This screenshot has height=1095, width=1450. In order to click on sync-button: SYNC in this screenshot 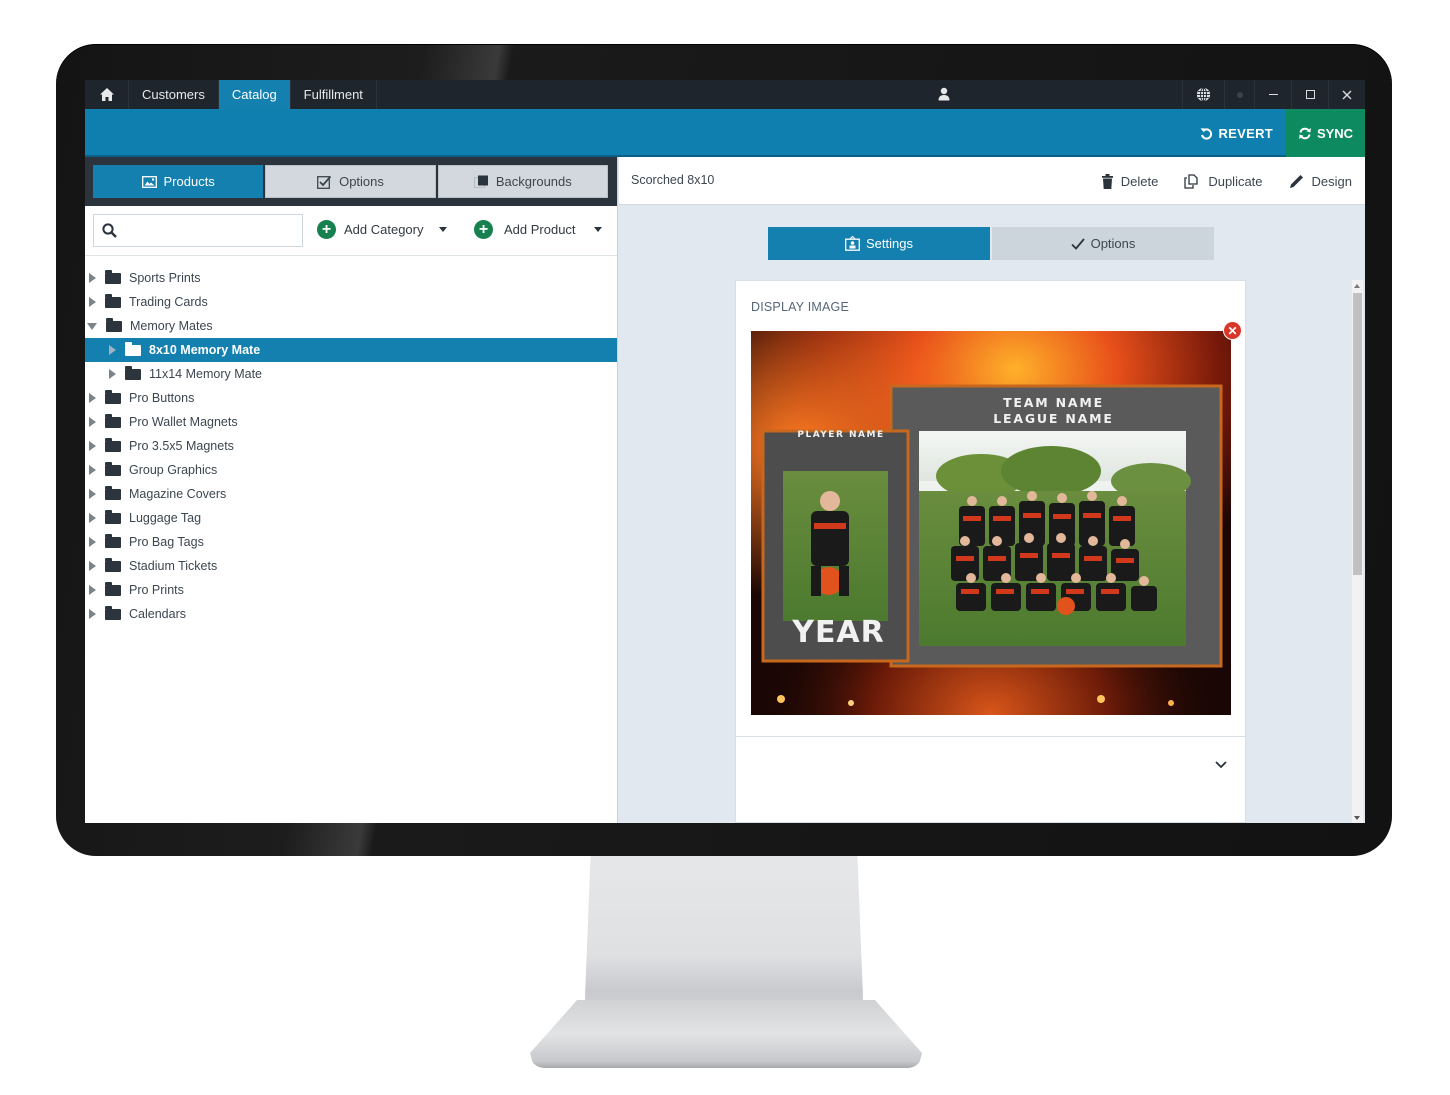, I will do `click(1325, 133)`.